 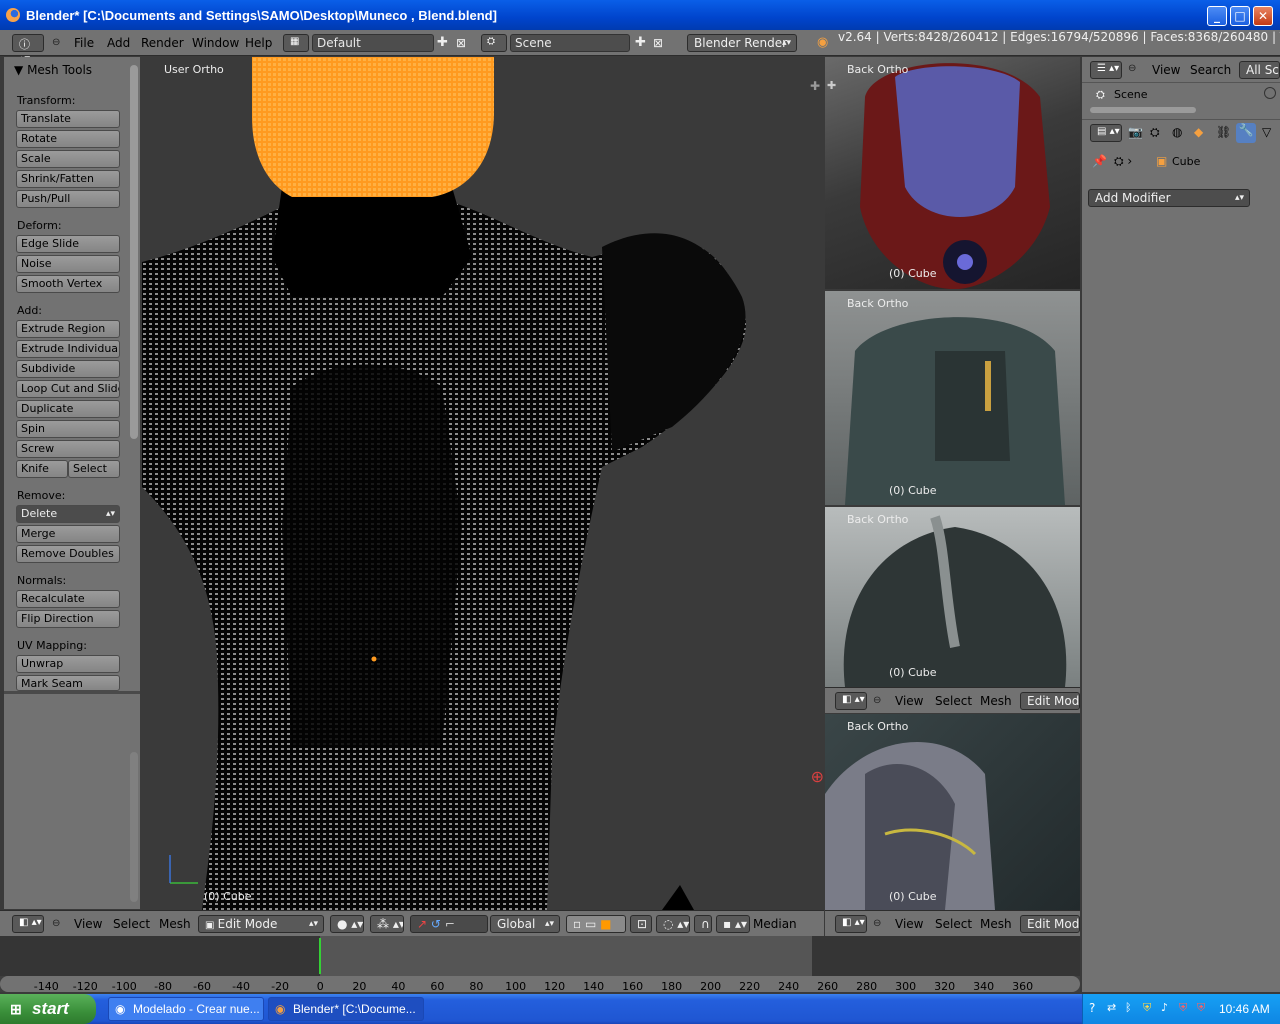 I want to click on reference-view-3: Back Ortho (0) Cube, so click(x=952, y=597).